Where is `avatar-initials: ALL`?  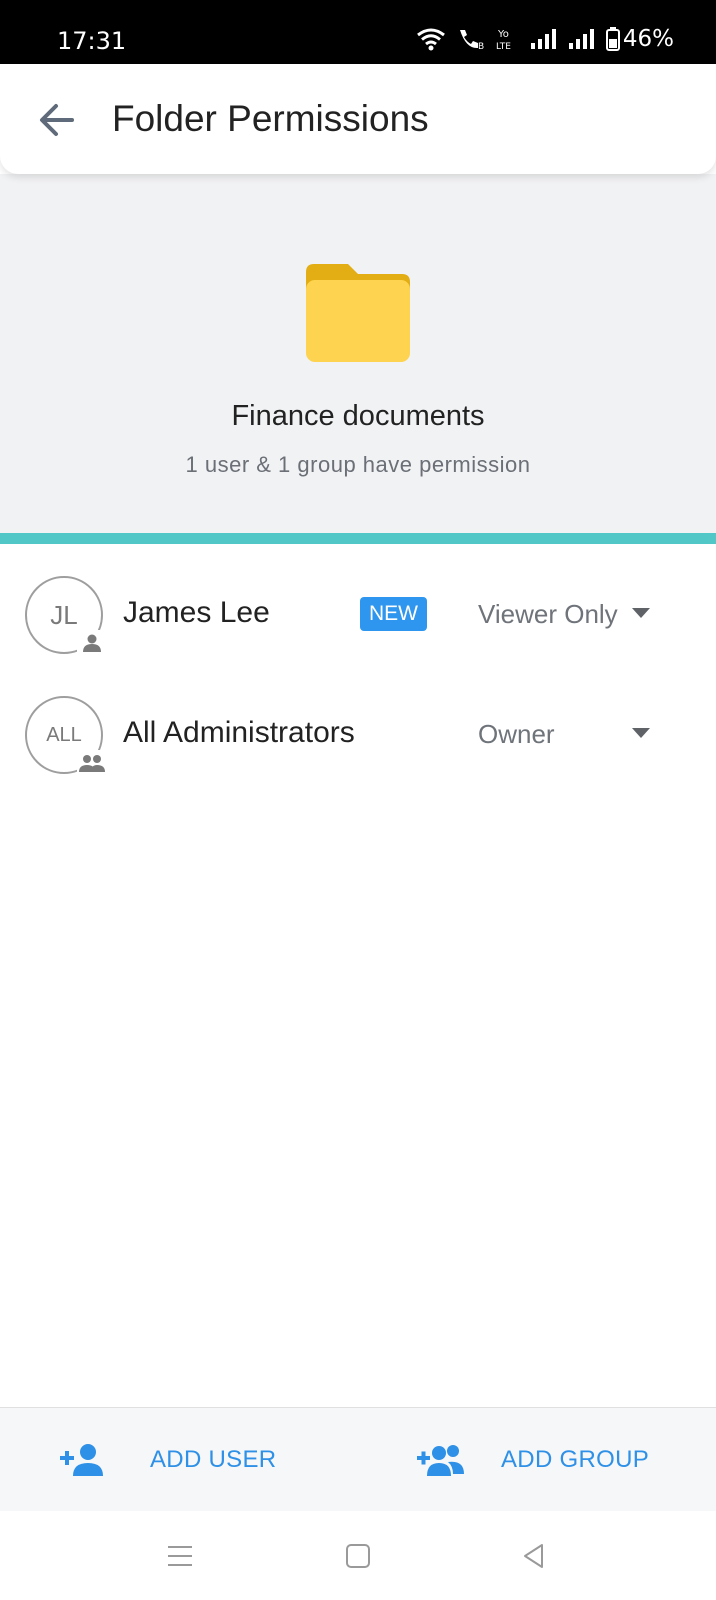
avatar-initials: ALL is located at coordinates (64, 734).